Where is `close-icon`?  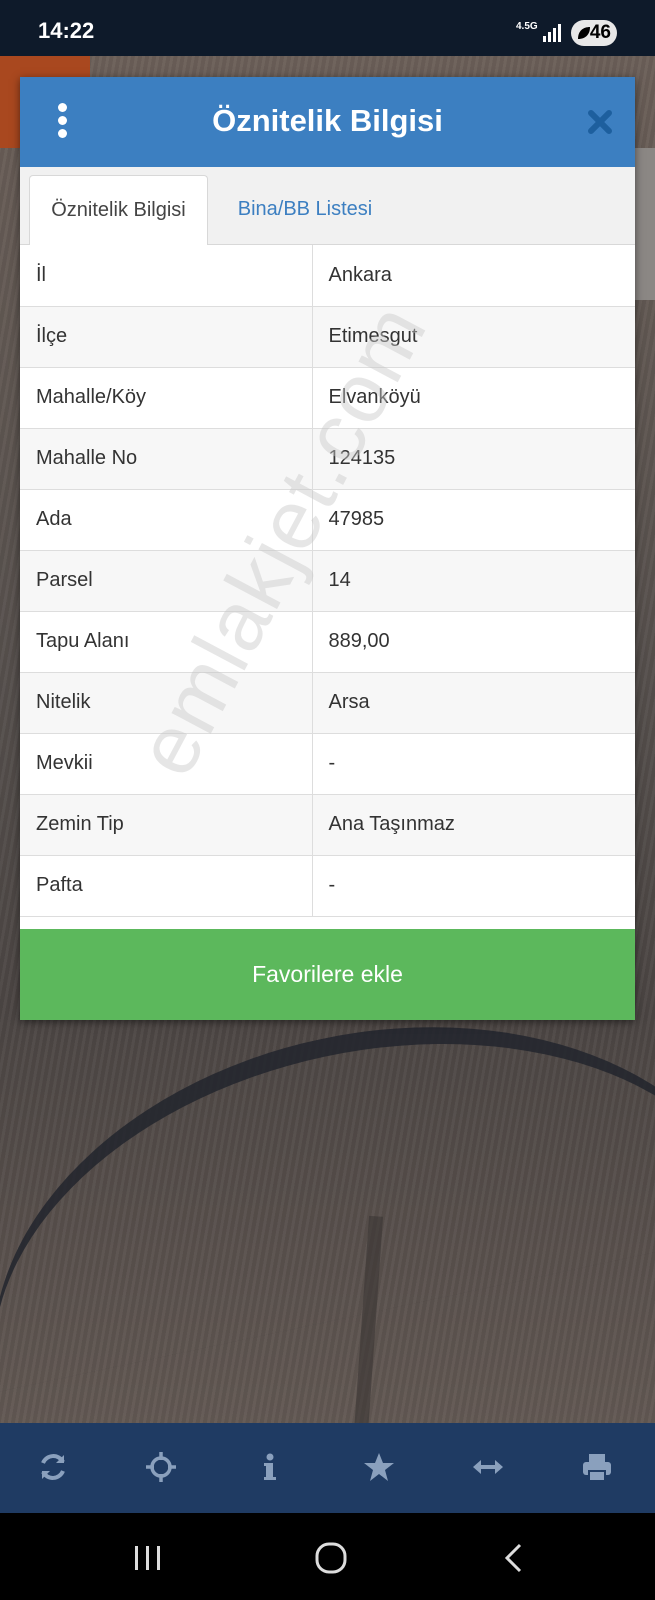 close-icon is located at coordinates (600, 122).